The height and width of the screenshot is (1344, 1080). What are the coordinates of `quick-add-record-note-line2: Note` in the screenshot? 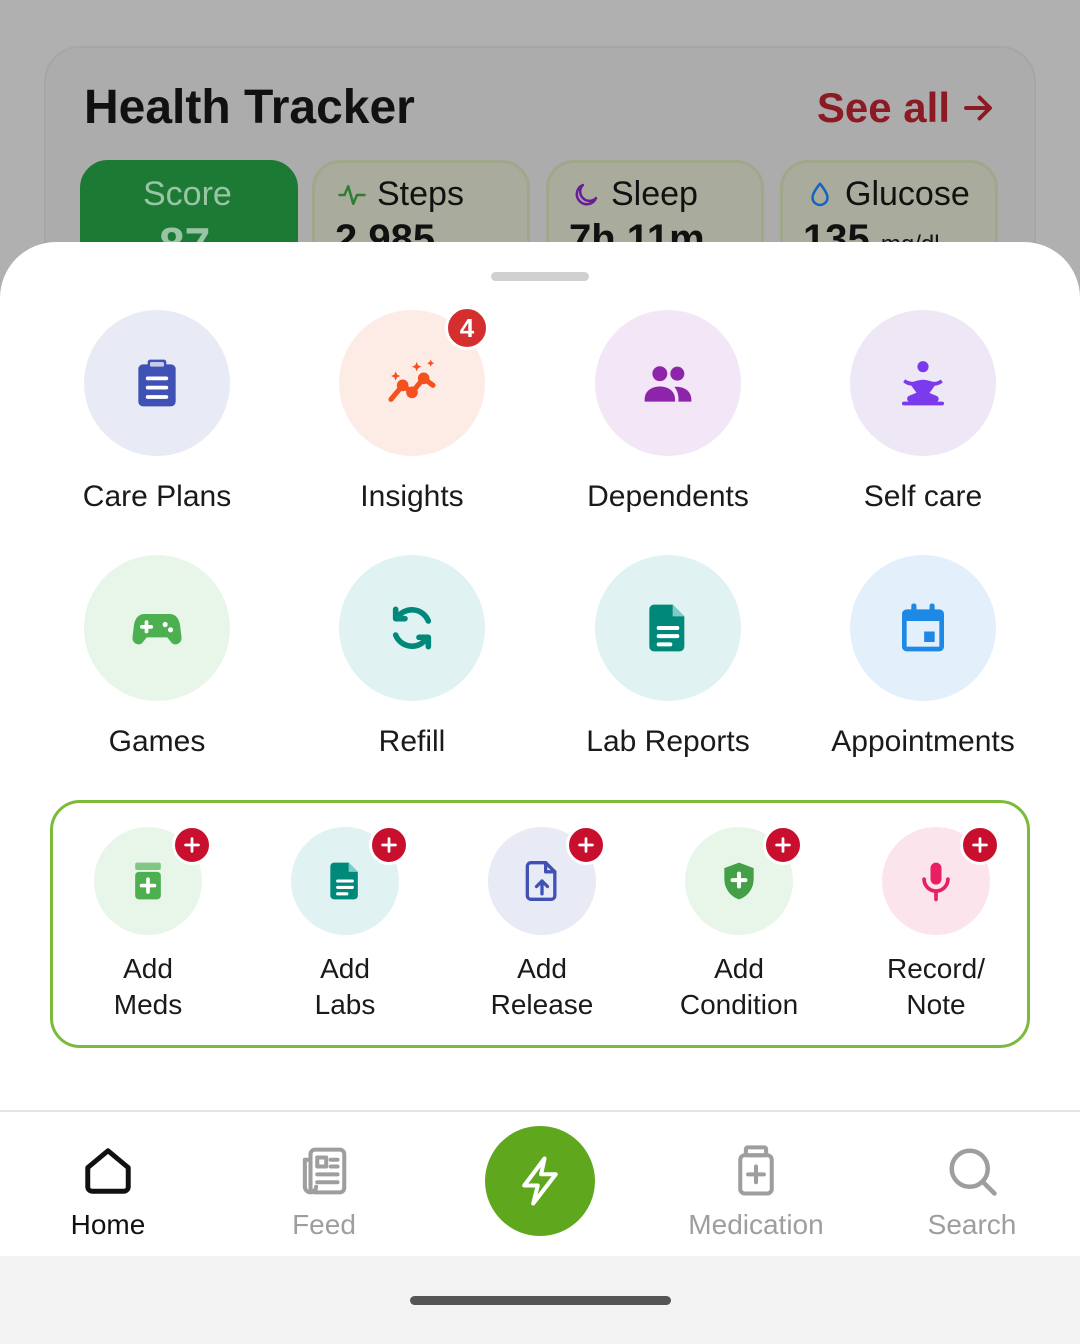 It's located at (936, 1004).